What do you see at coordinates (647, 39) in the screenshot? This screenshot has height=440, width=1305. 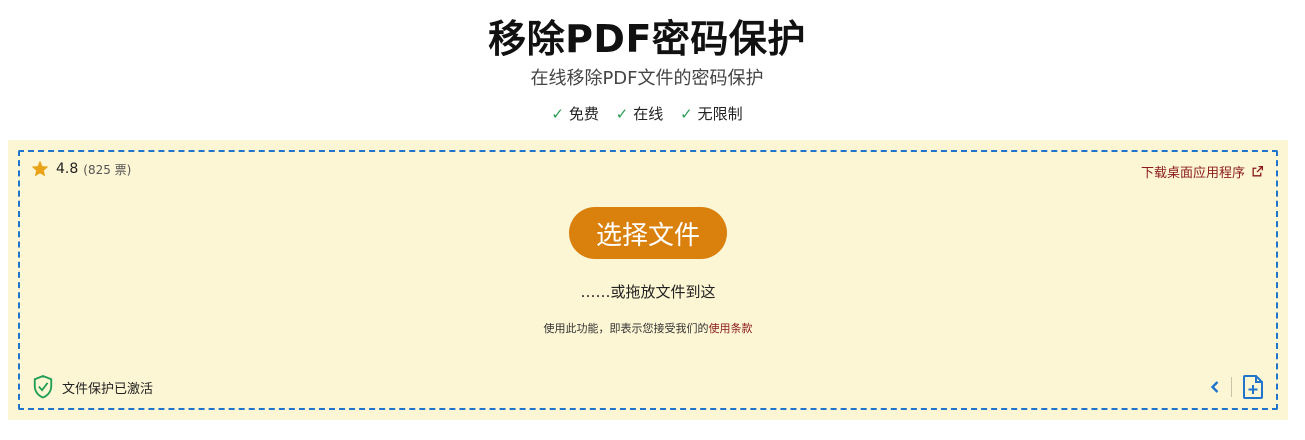 I see `page-title: 移除PDF密码保护` at bounding box center [647, 39].